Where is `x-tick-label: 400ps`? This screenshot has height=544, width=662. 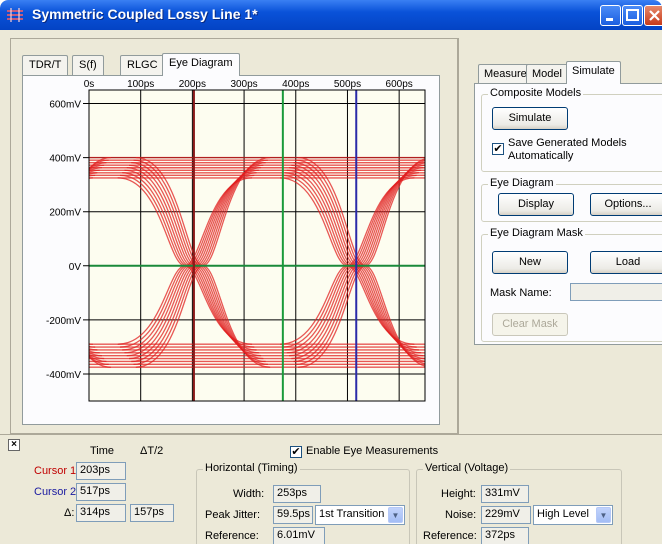
x-tick-label: 400ps is located at coordinates (295, 84).